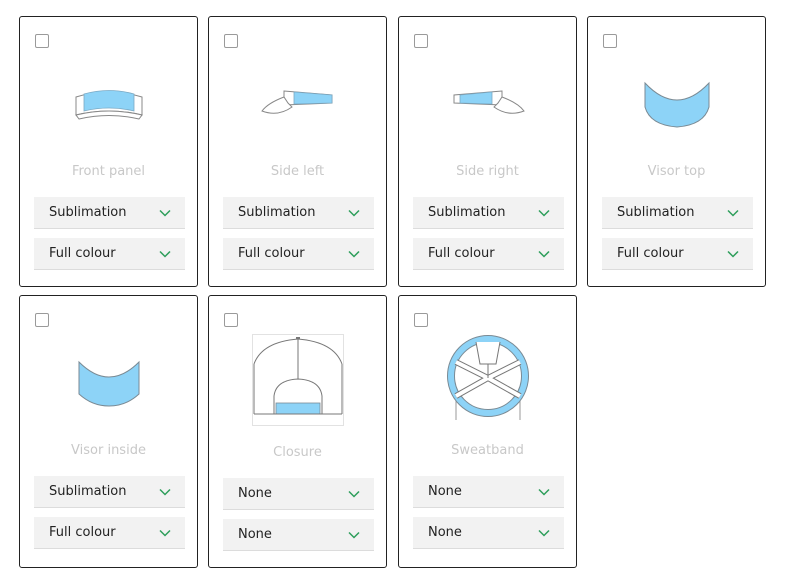 This screenshot has width=790, height=588. Describe the element at coordinates (297, 171) in the screenshot. I see `card-label: Side left` at that location.